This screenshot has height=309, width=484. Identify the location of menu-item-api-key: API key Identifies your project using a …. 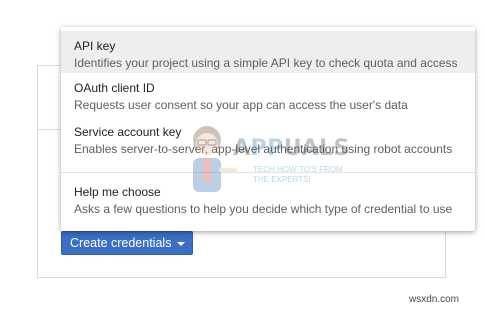
(268, 52).